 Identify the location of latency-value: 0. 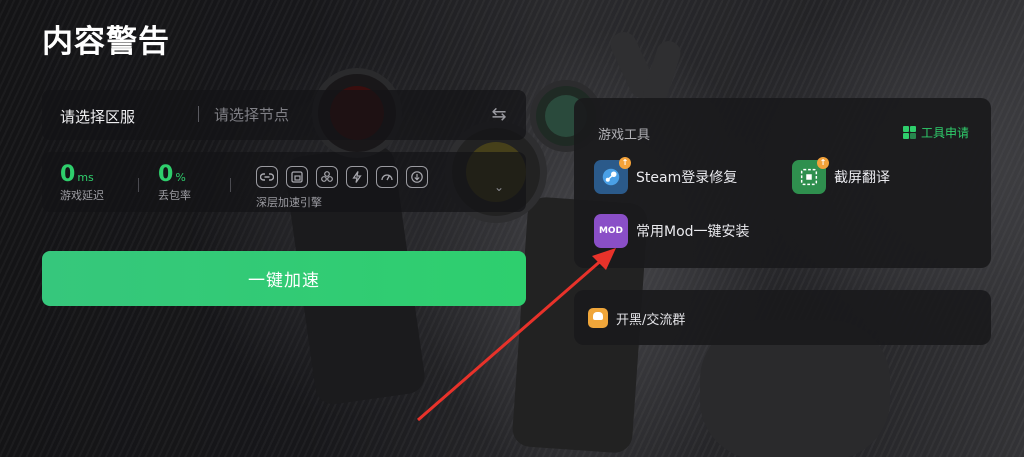
(68, 174).